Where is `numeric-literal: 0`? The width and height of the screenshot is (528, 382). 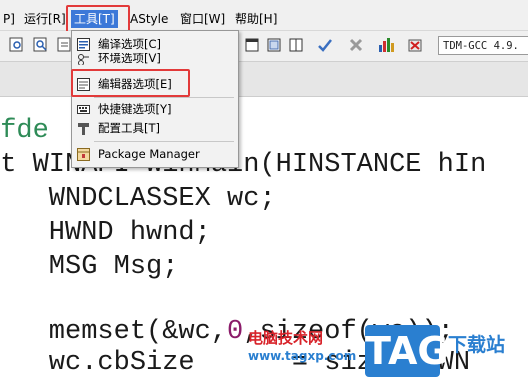 numeric-literal: 0 is located at coordinates (235, 332).